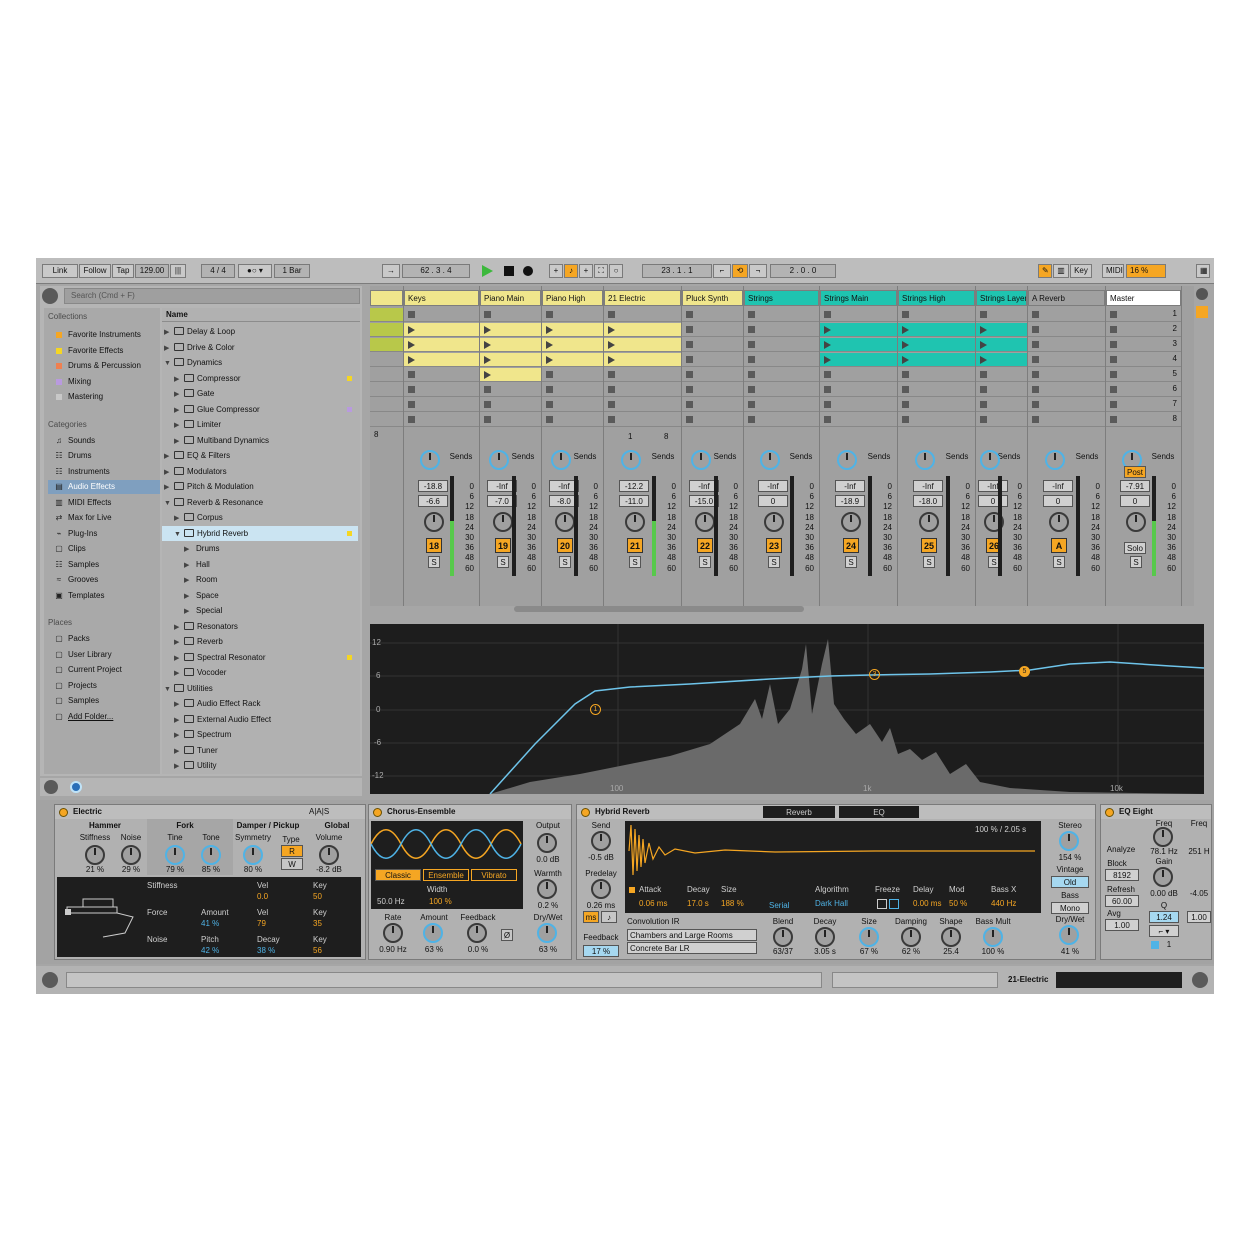 This screenshot has height=1250, width=1250. Describe the element at coordinates (104, 503) in the screenshot. I see `category-item: ▥ MIDI Effects` at that location.